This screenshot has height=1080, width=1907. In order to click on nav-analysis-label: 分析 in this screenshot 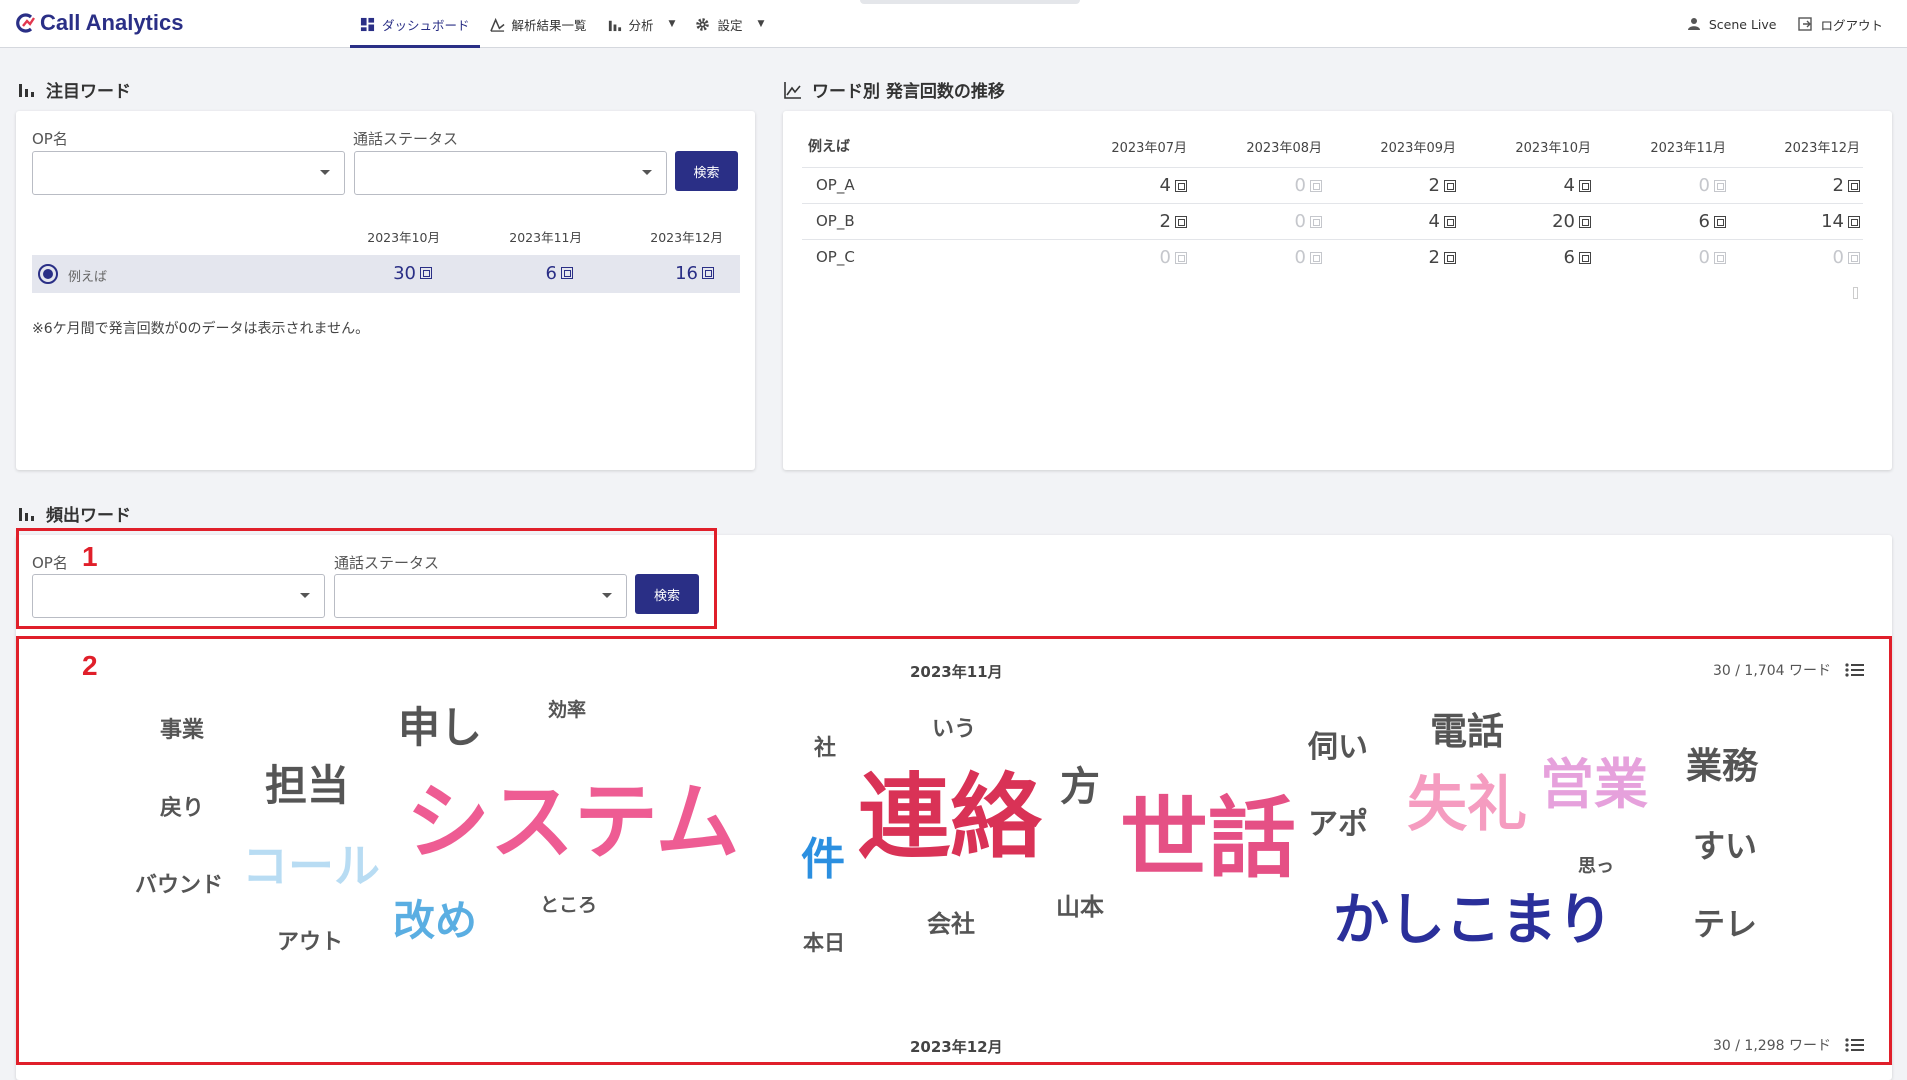, I will do `click(641, 25)`.